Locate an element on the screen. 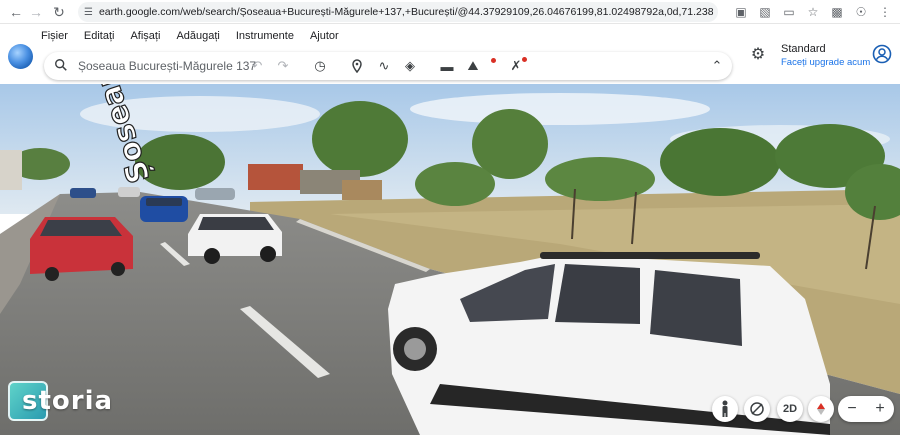 The image size is (900, 435). brand-text: storia is located at coordinates (68, 401).